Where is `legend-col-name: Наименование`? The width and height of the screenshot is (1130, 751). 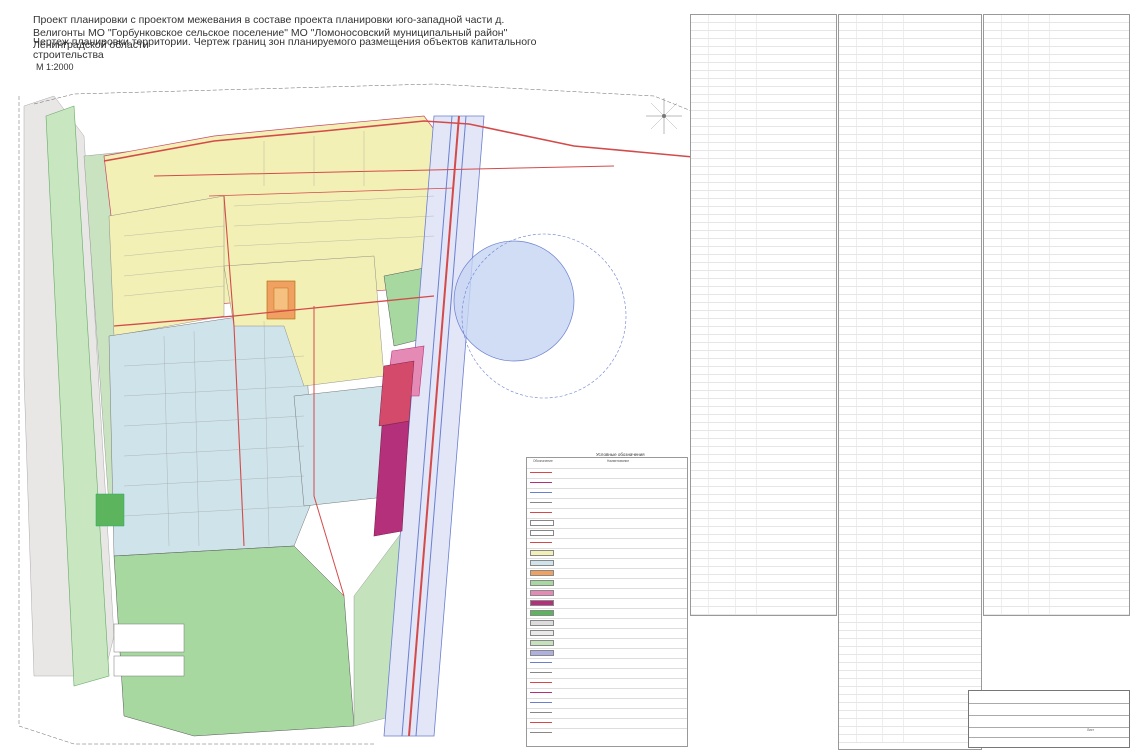 legend-col-name: Наименование is located at coordinates (618, 461).